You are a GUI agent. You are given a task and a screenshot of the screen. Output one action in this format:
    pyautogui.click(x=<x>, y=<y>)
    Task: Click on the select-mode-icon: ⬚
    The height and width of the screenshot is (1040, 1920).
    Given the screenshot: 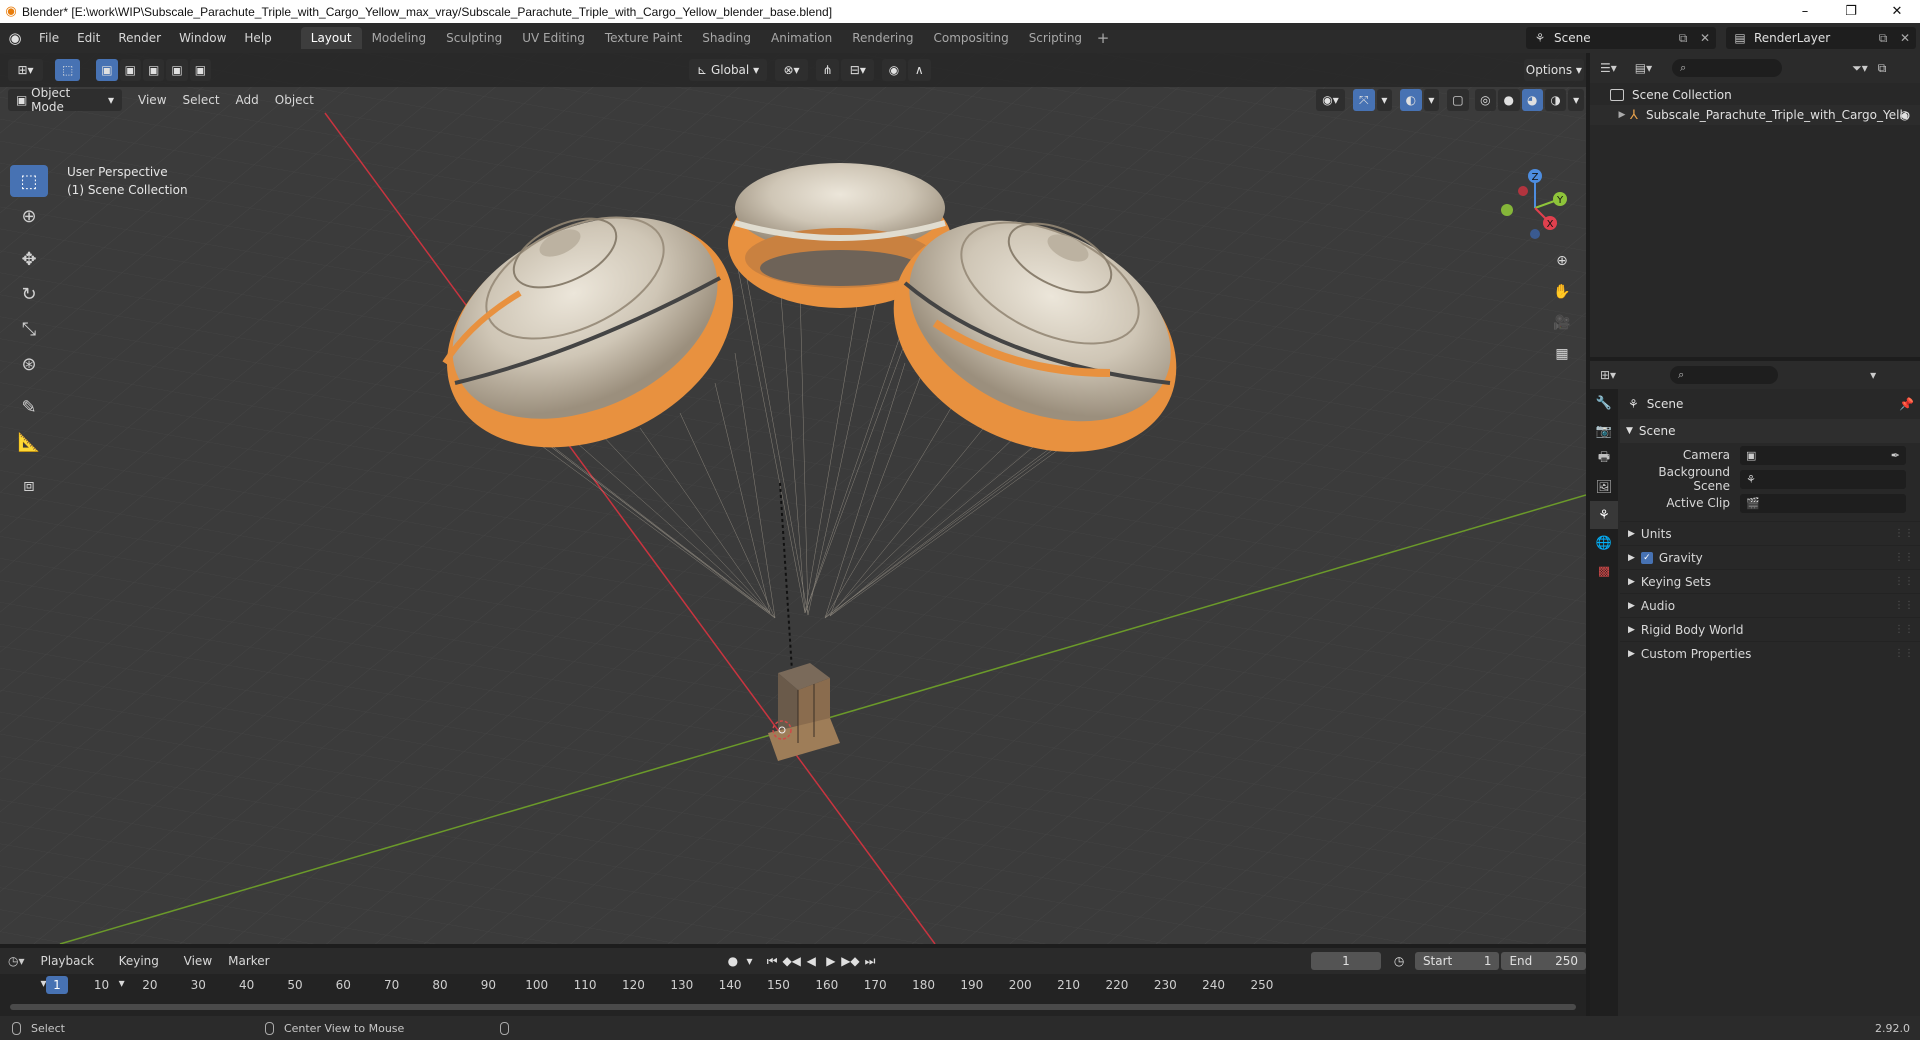 What is the action you would take?
    pyautogui.click(x=67, y=70)
    